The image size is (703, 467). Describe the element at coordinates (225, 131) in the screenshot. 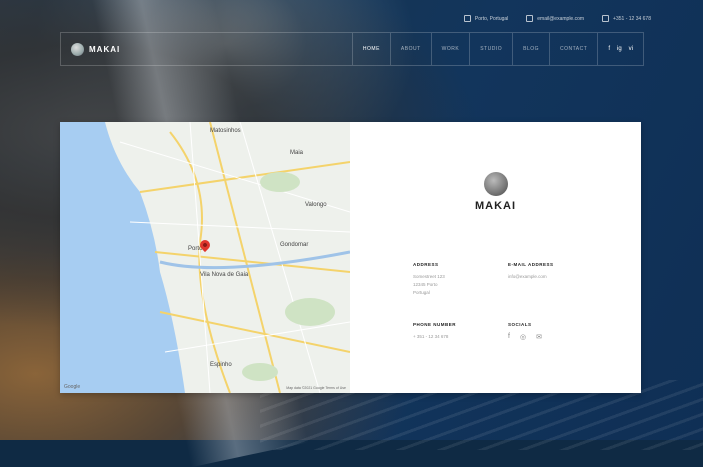

I see `map-area-label: Matosinhos` at that location.